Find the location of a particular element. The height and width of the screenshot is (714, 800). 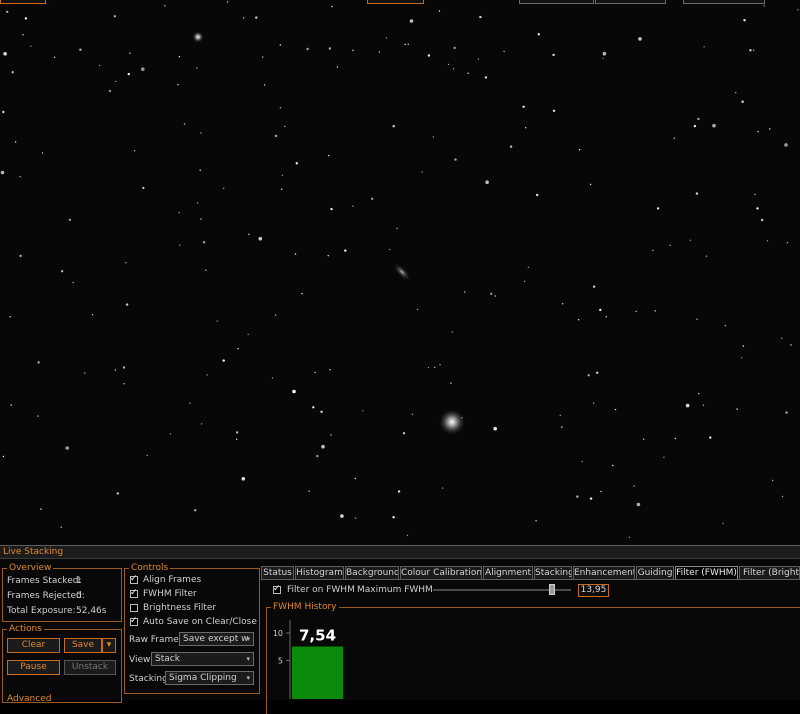

auto-save-checkbox is located at coordinates (134, 621).